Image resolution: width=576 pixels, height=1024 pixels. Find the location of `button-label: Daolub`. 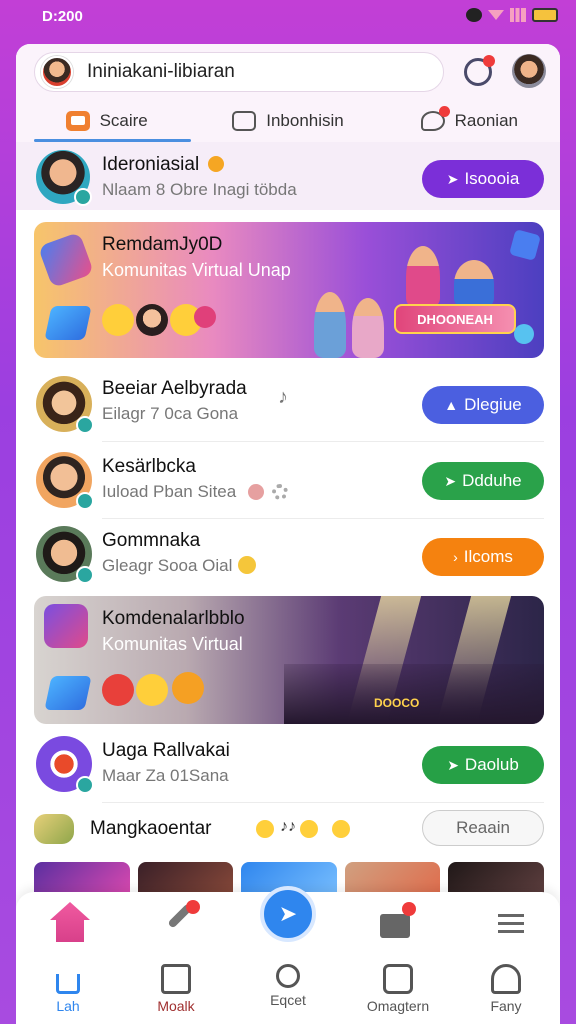

button-label: Daolub is located at coordinates (491, 764).